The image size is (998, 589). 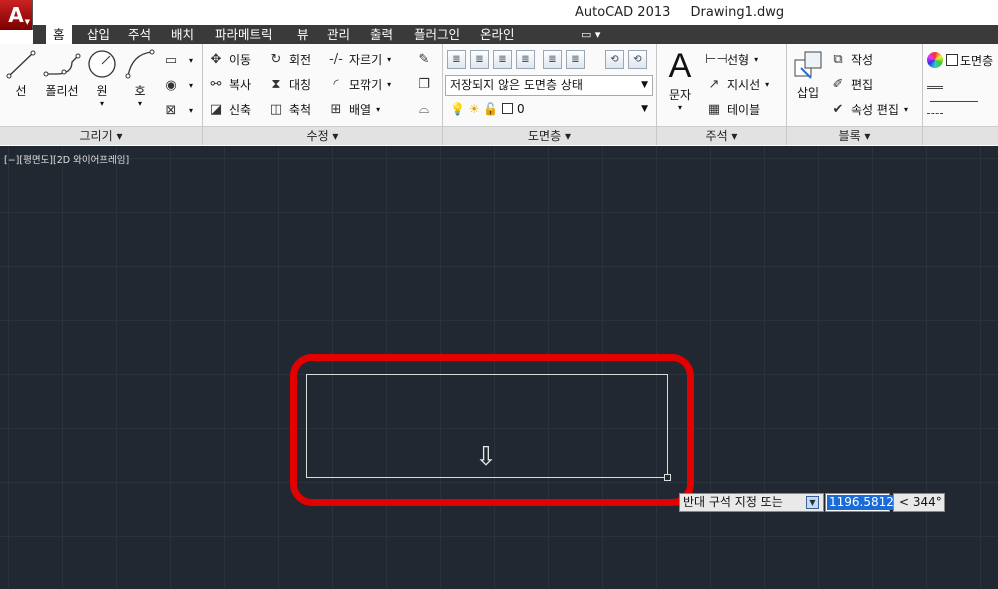 What do you see at coordinates (491, 109) in the screenshot?
I see `unlock-icon: 🔓` at bounding box center [491, 109].